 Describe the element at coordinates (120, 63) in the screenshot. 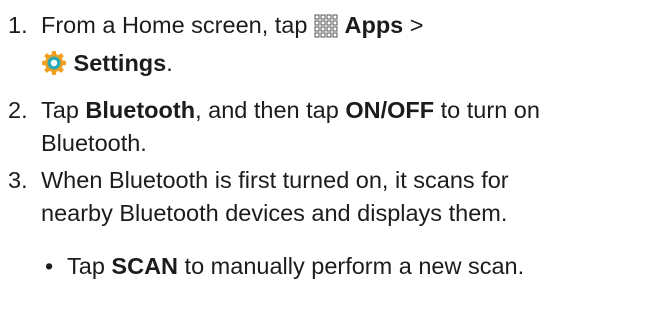

I see `settings-label: Settings` at that location.